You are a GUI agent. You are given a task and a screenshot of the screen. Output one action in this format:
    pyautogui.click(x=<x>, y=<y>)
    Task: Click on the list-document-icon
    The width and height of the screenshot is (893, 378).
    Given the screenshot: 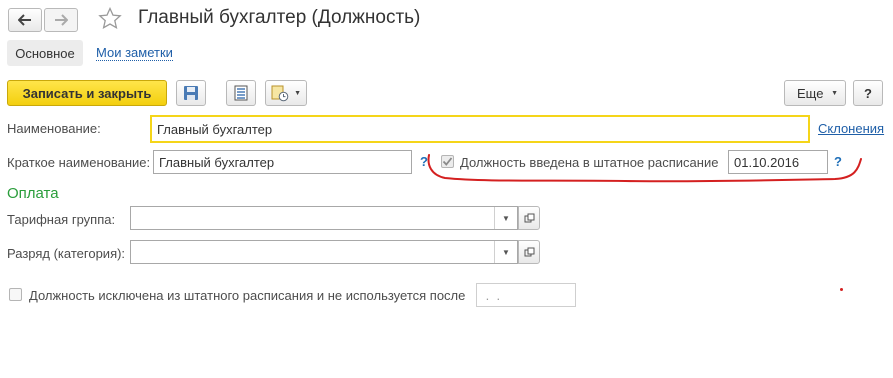 What is the action you would take?
    pyautogui.click(x=241, y=93)
    